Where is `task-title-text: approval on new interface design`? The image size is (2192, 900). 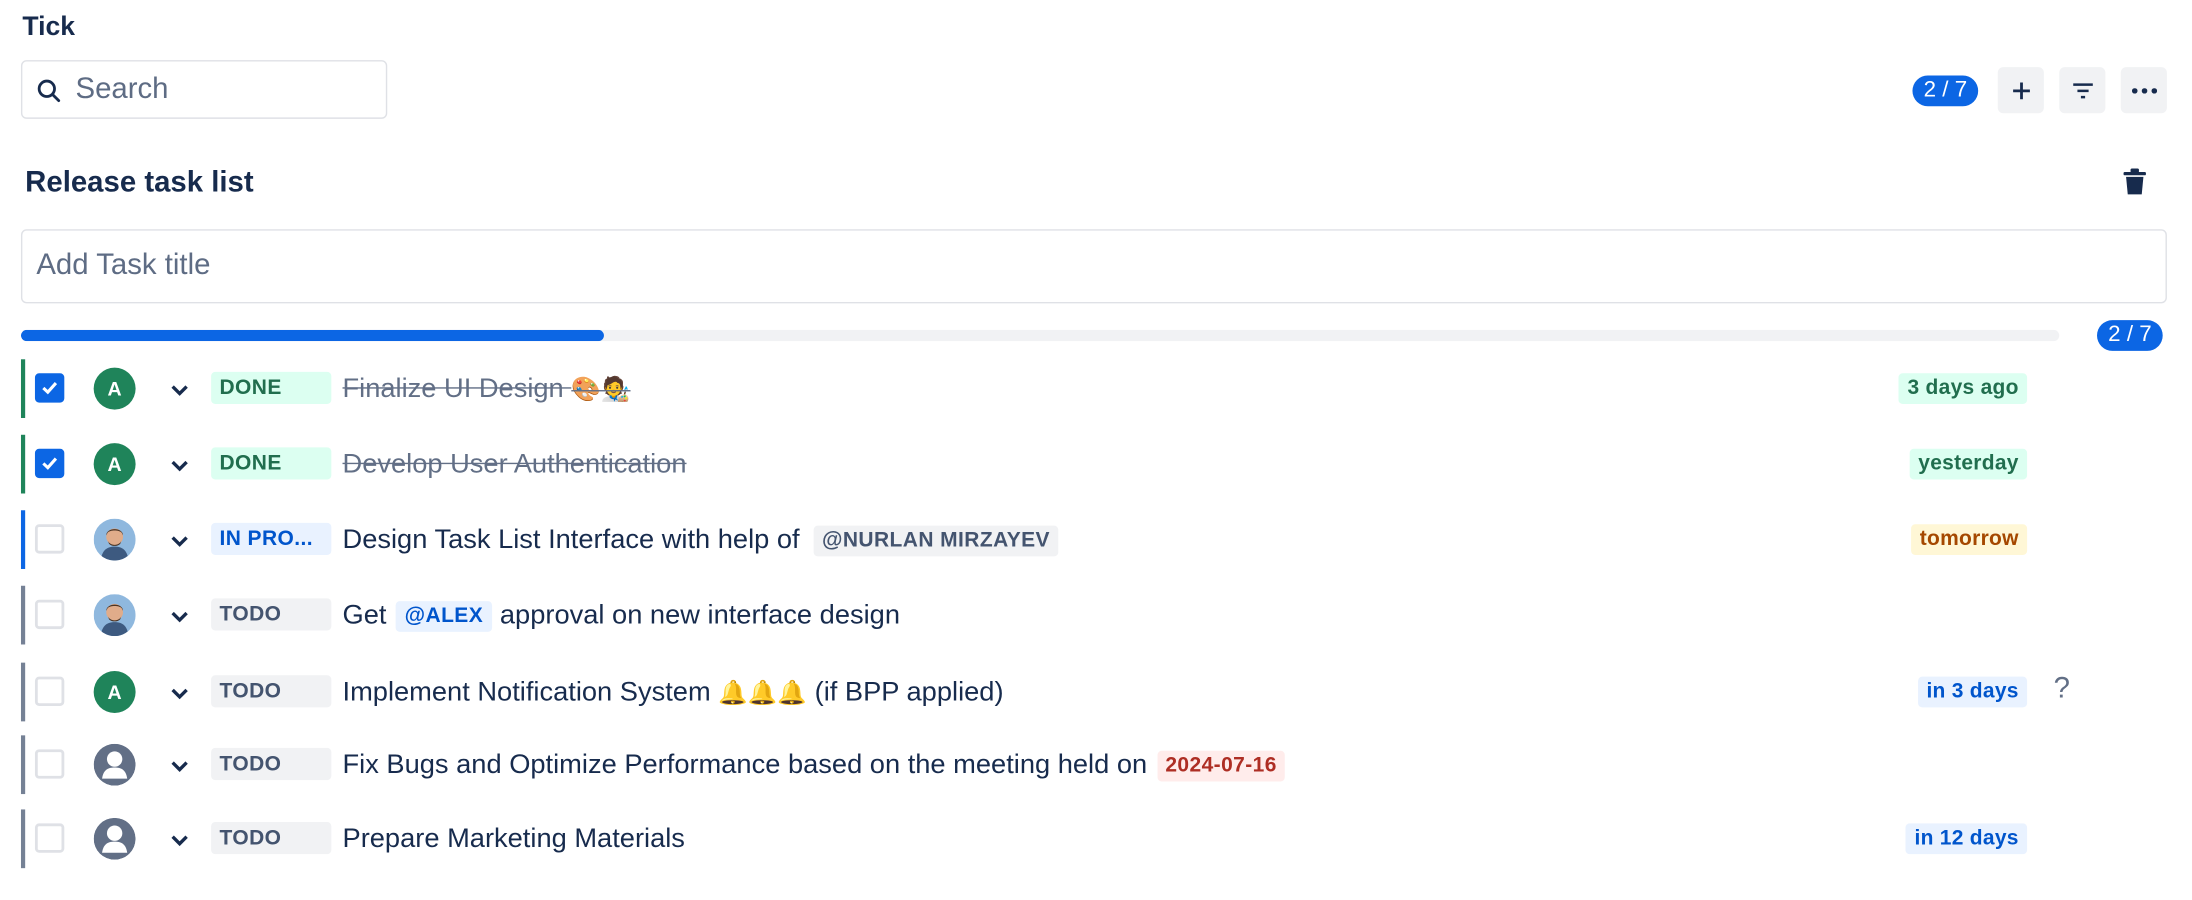
task-title-text: approval on new interface design is located at coordinates (699, 615).